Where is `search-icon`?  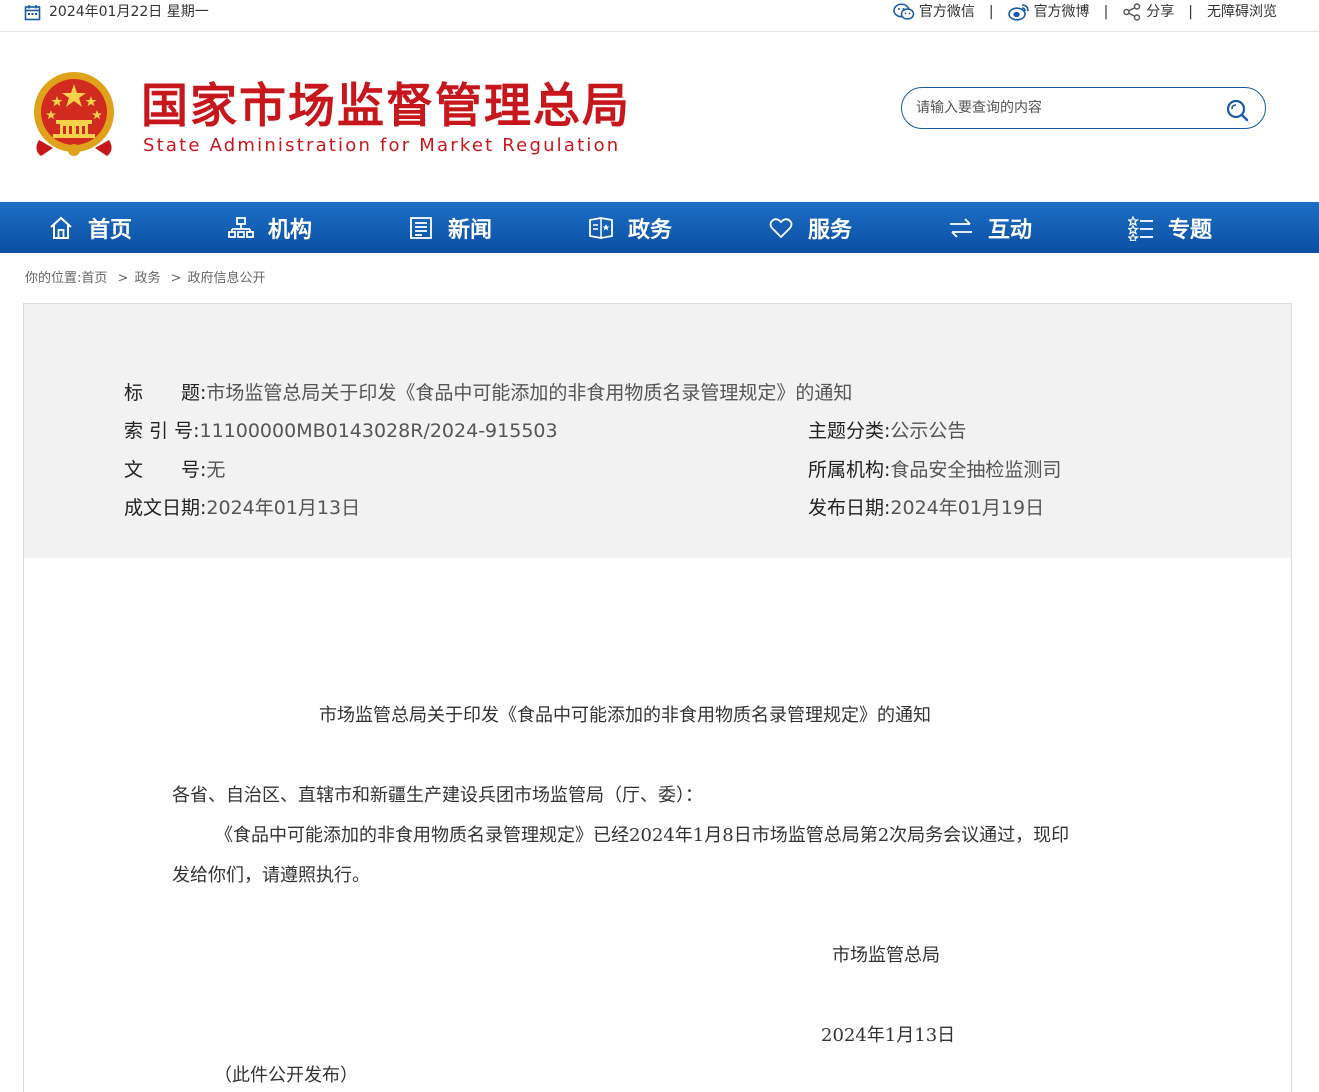 search-icon is located at coordinates (1237, 110).